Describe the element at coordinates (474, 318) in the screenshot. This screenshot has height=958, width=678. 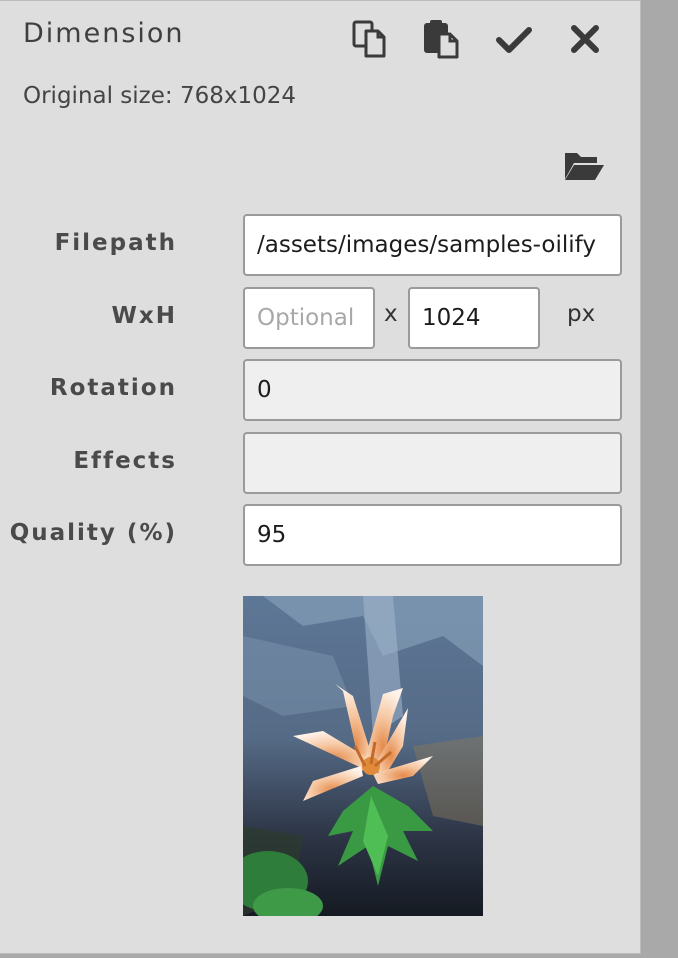
I see `height-input: 1024` at that location.